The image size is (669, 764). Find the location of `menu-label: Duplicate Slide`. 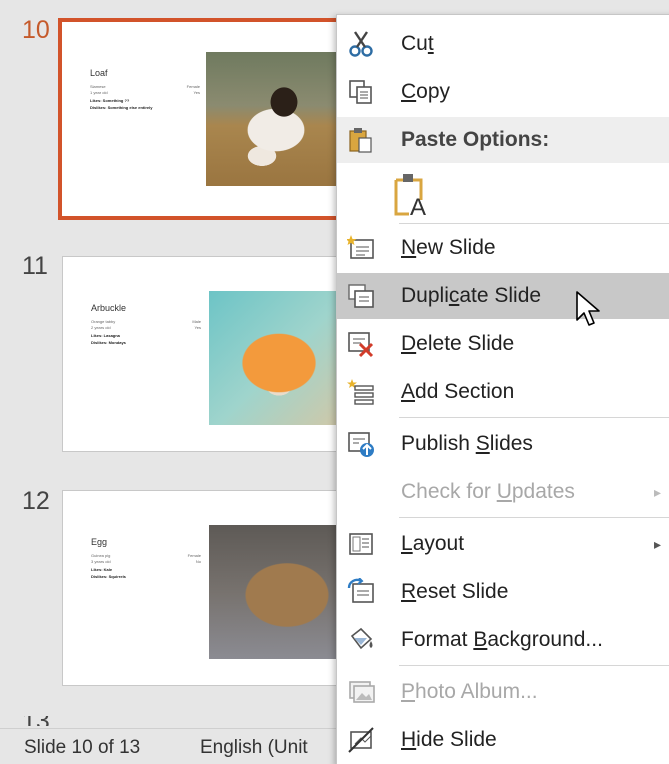

menu-label: Duplicate Slide is located at coordinates (471, 295).